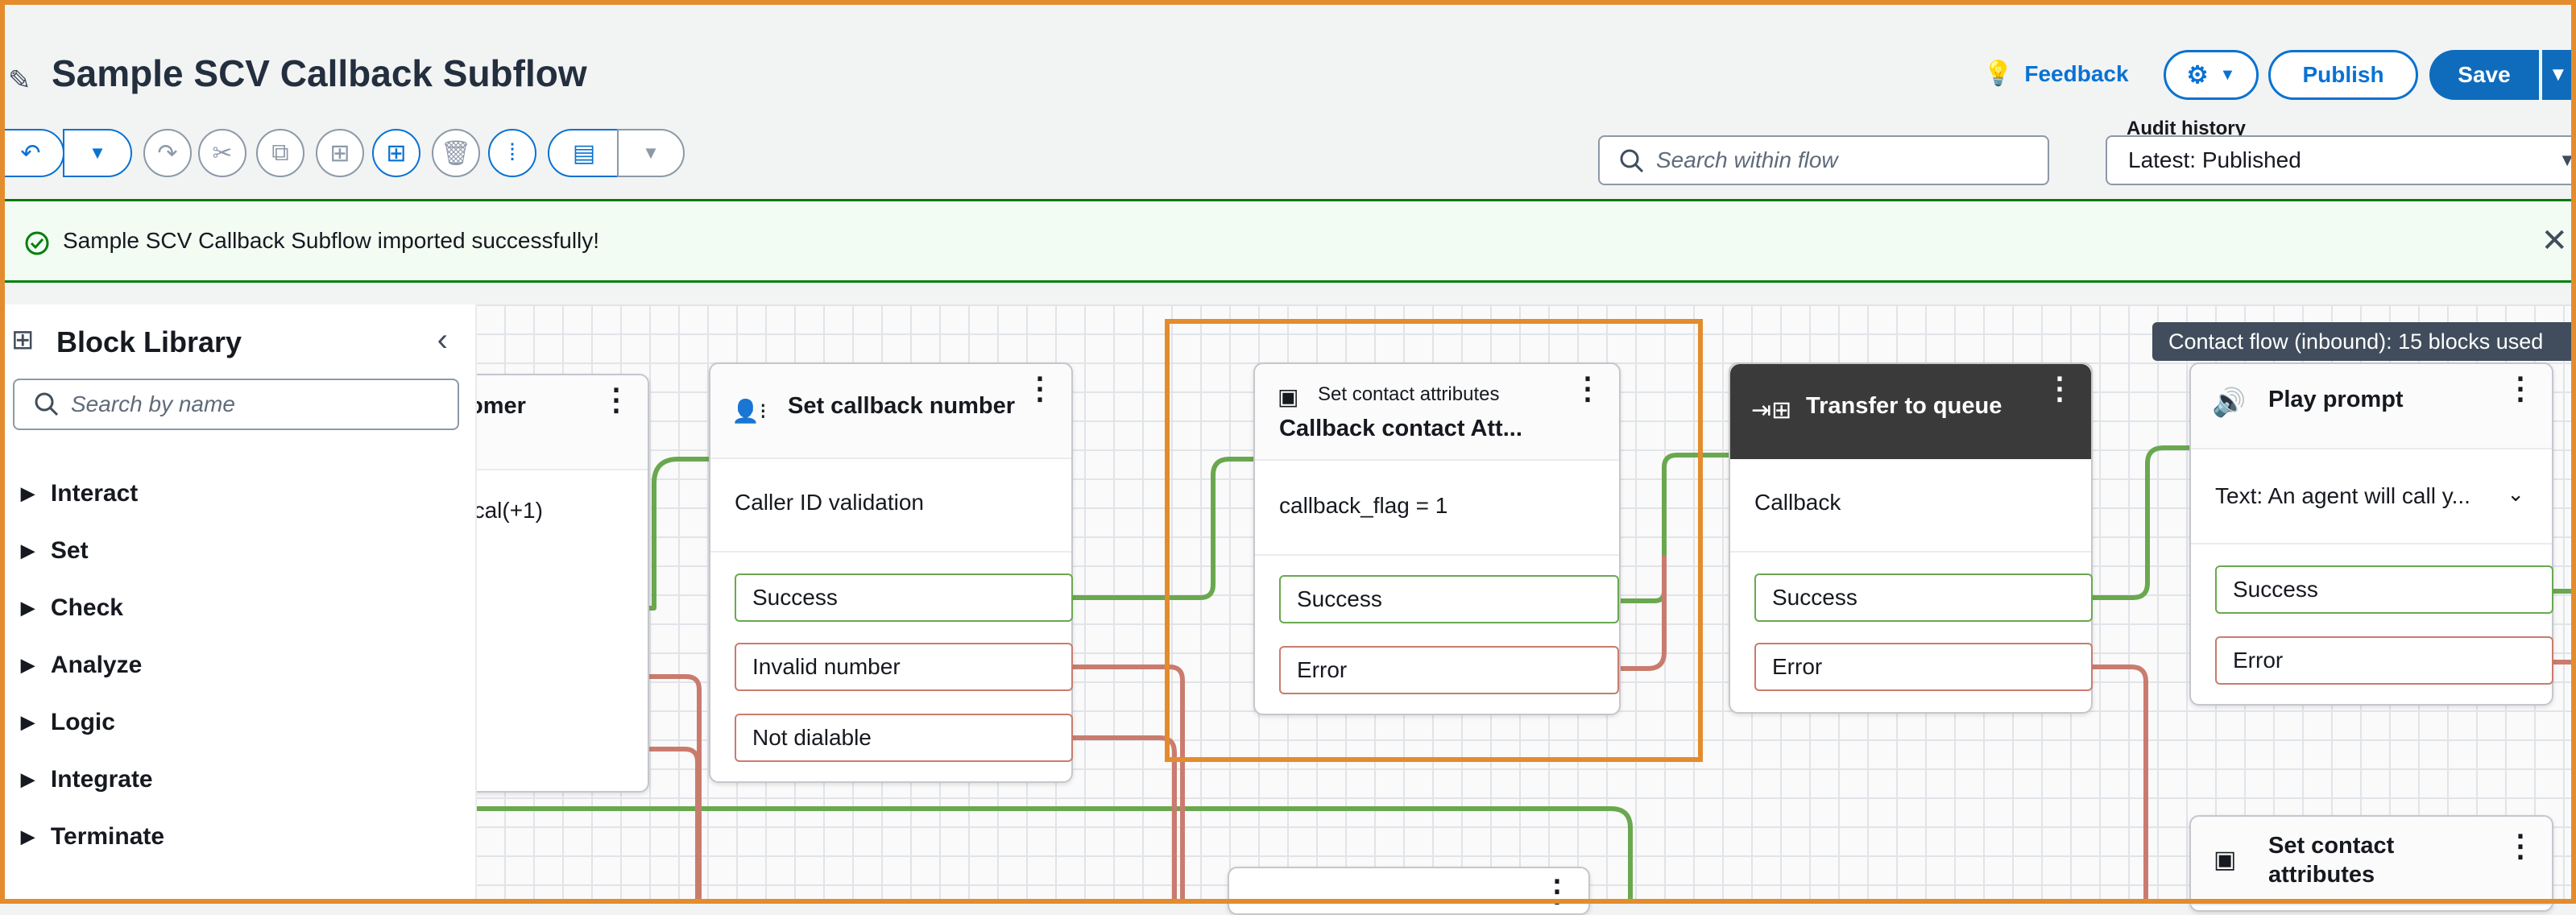  What do you see at coordinates (96, 665) in the screenshot?
I see `category-label: Analyze` at bounding box center [96, 665].